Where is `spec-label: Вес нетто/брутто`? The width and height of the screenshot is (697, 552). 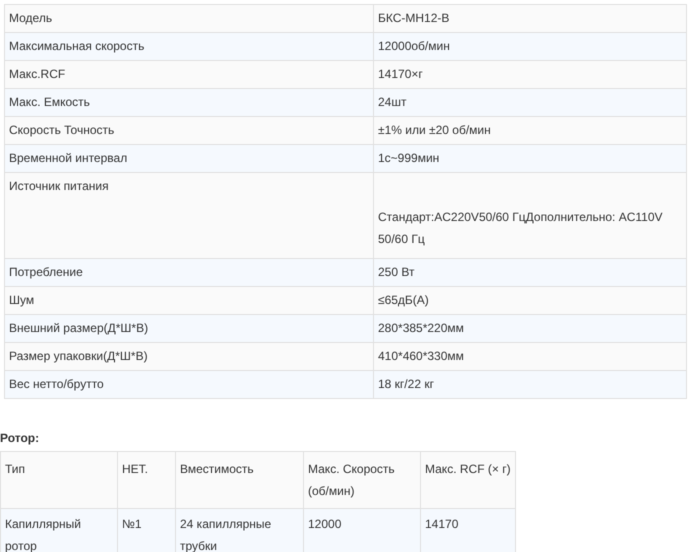
spec-label: Вес нетто/брутто is located at coordinates (189, 384).